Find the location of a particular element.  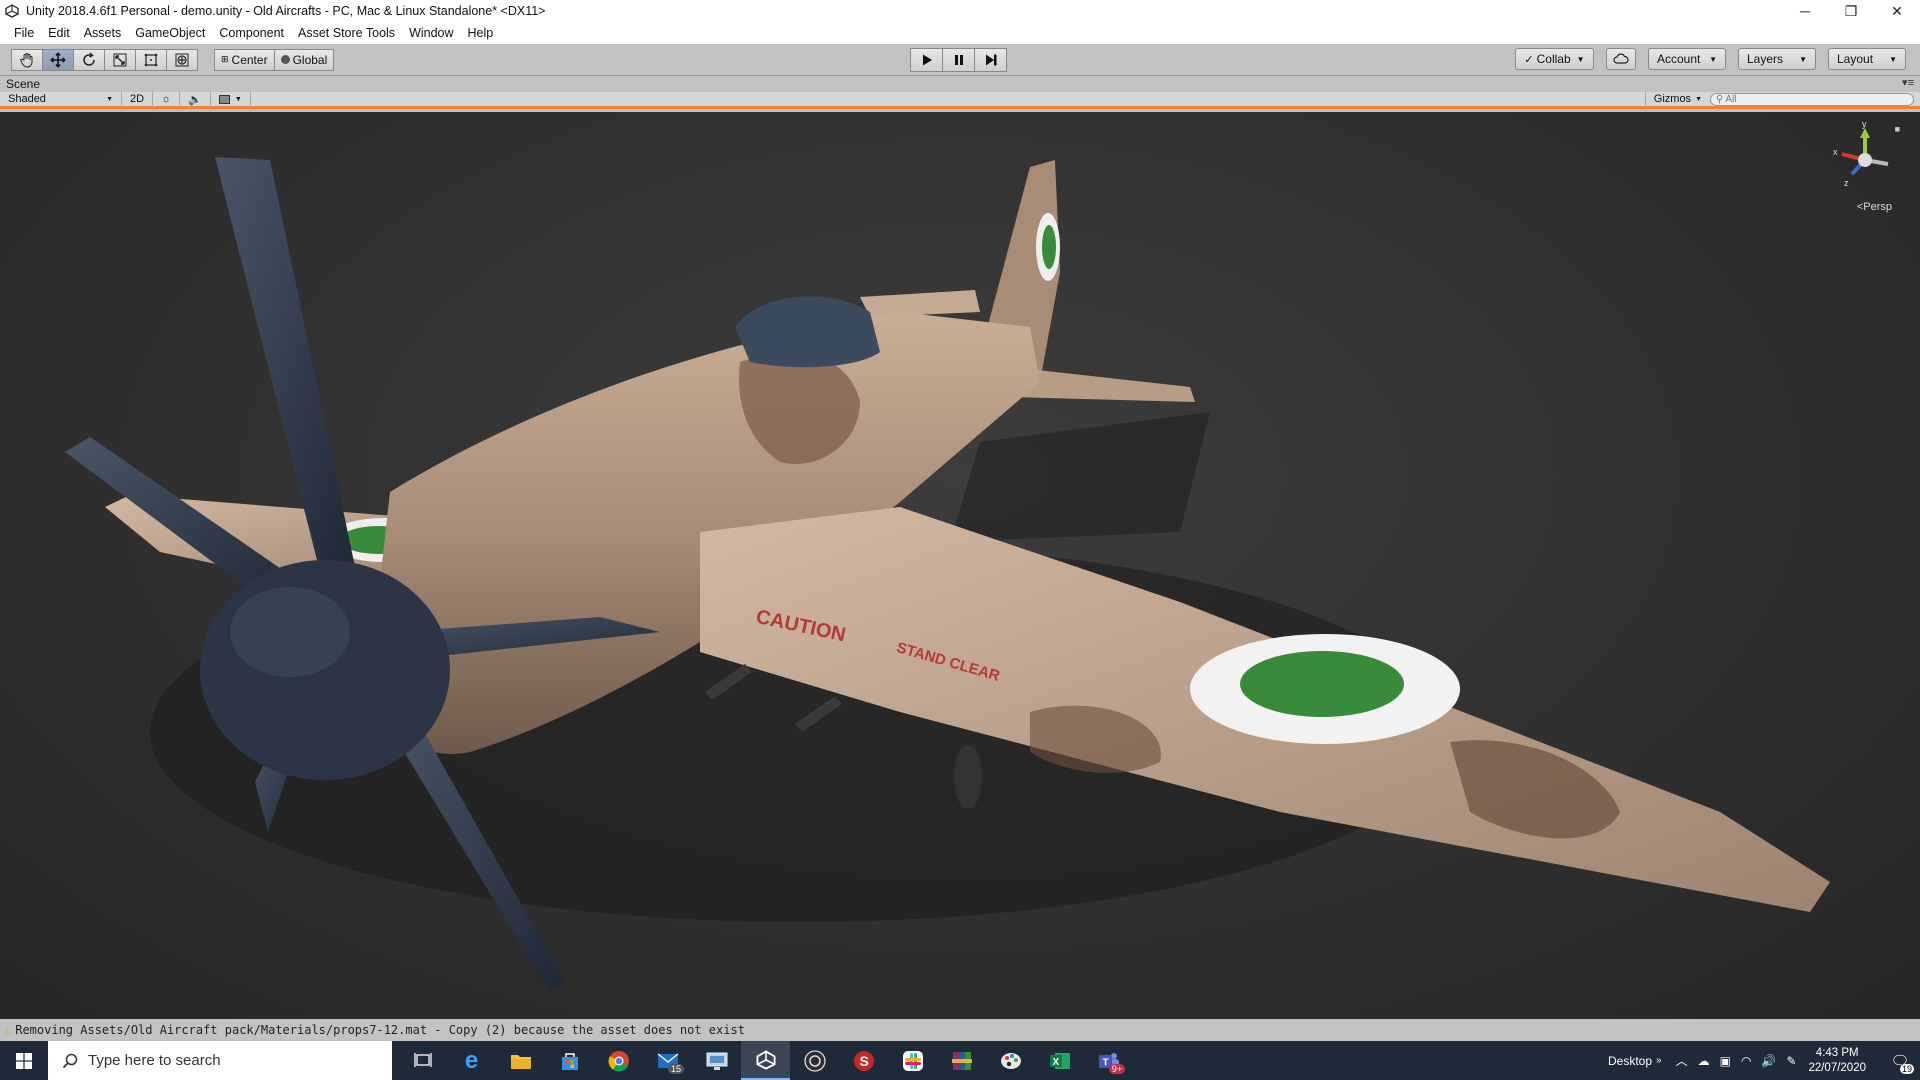

close-button: ✕ is located at coordinates (1897, 11).